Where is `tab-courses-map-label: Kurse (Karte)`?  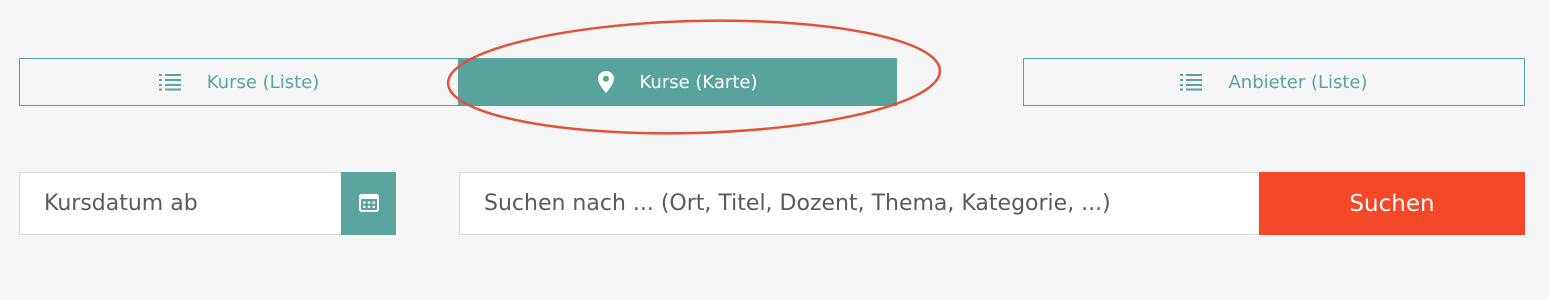 tab-courses-map-label: Kurse (Karte) is located at coordinates (698, 82).